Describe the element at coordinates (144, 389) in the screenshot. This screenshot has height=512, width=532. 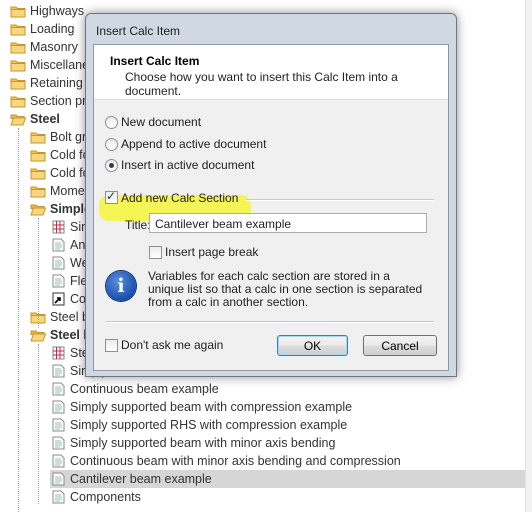
I see `tree-item-label: Continuous beam example` at that location.